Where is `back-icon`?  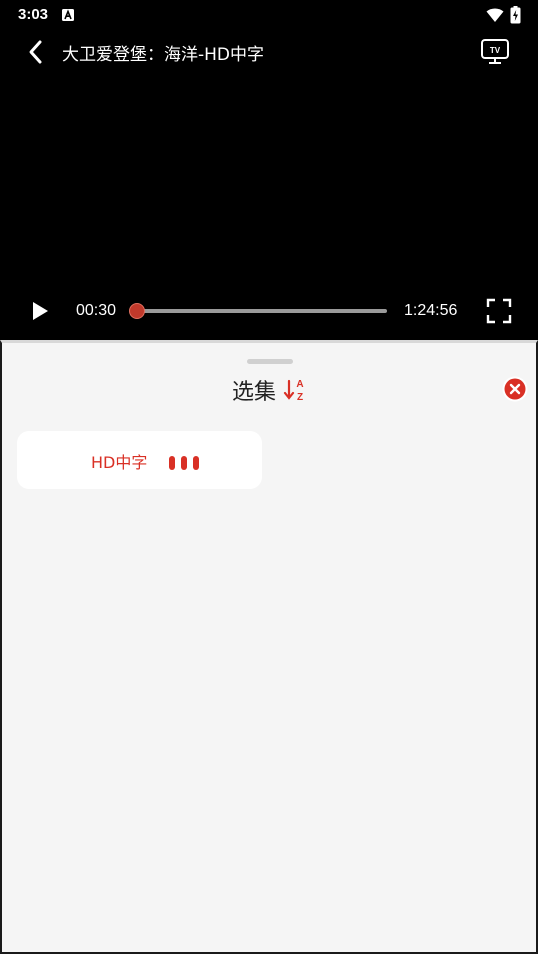
back-icon is located at coordinates (36, 52).